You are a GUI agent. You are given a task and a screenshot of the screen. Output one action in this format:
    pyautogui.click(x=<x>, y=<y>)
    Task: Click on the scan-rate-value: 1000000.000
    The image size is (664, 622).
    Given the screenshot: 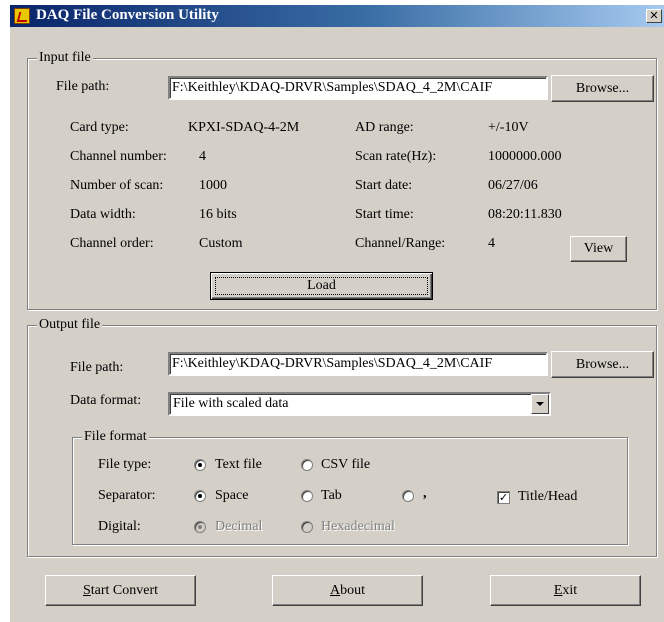 What is the action you would take?
    pyautogui.click(x=525, y=156)
    